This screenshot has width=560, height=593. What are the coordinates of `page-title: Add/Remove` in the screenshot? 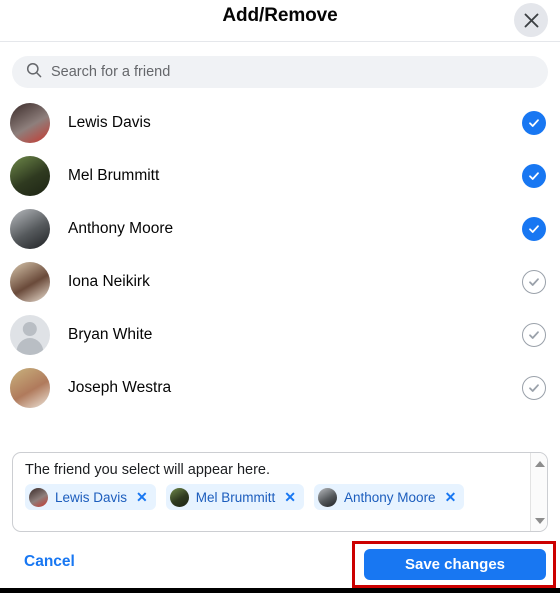 It's located at (280, 15).